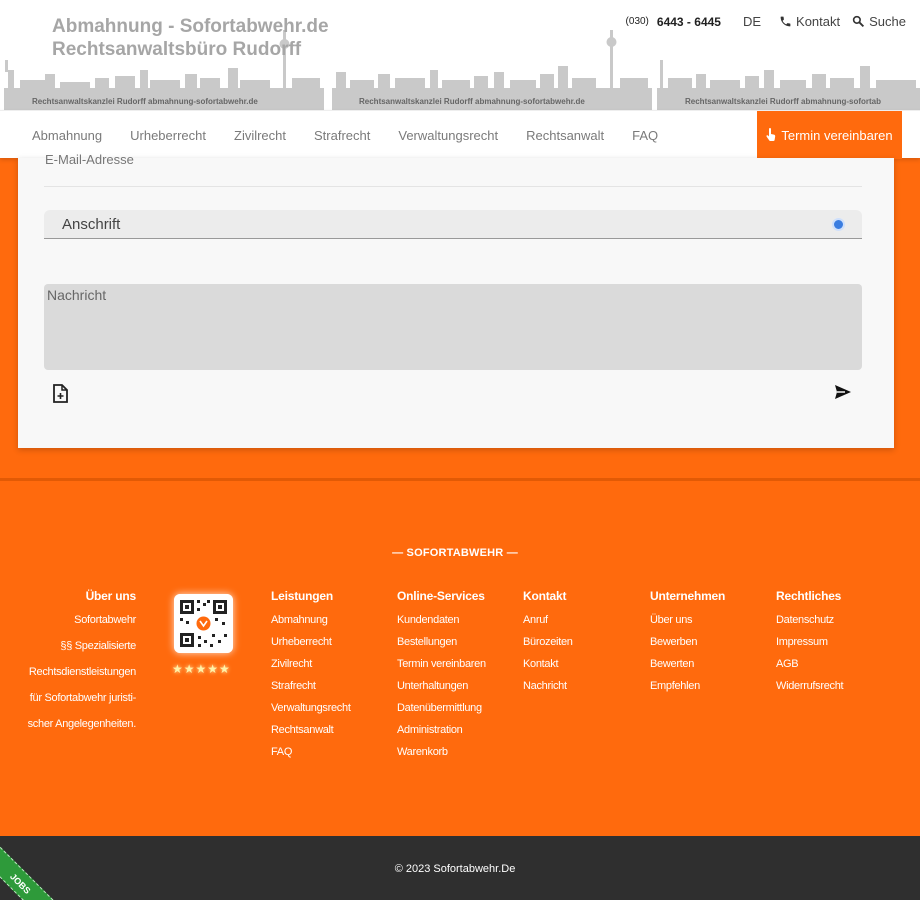 This screenshot has height=900, width=920. I want to click on footer-about-line: scher Angelegenheiten., so click(82, 724).